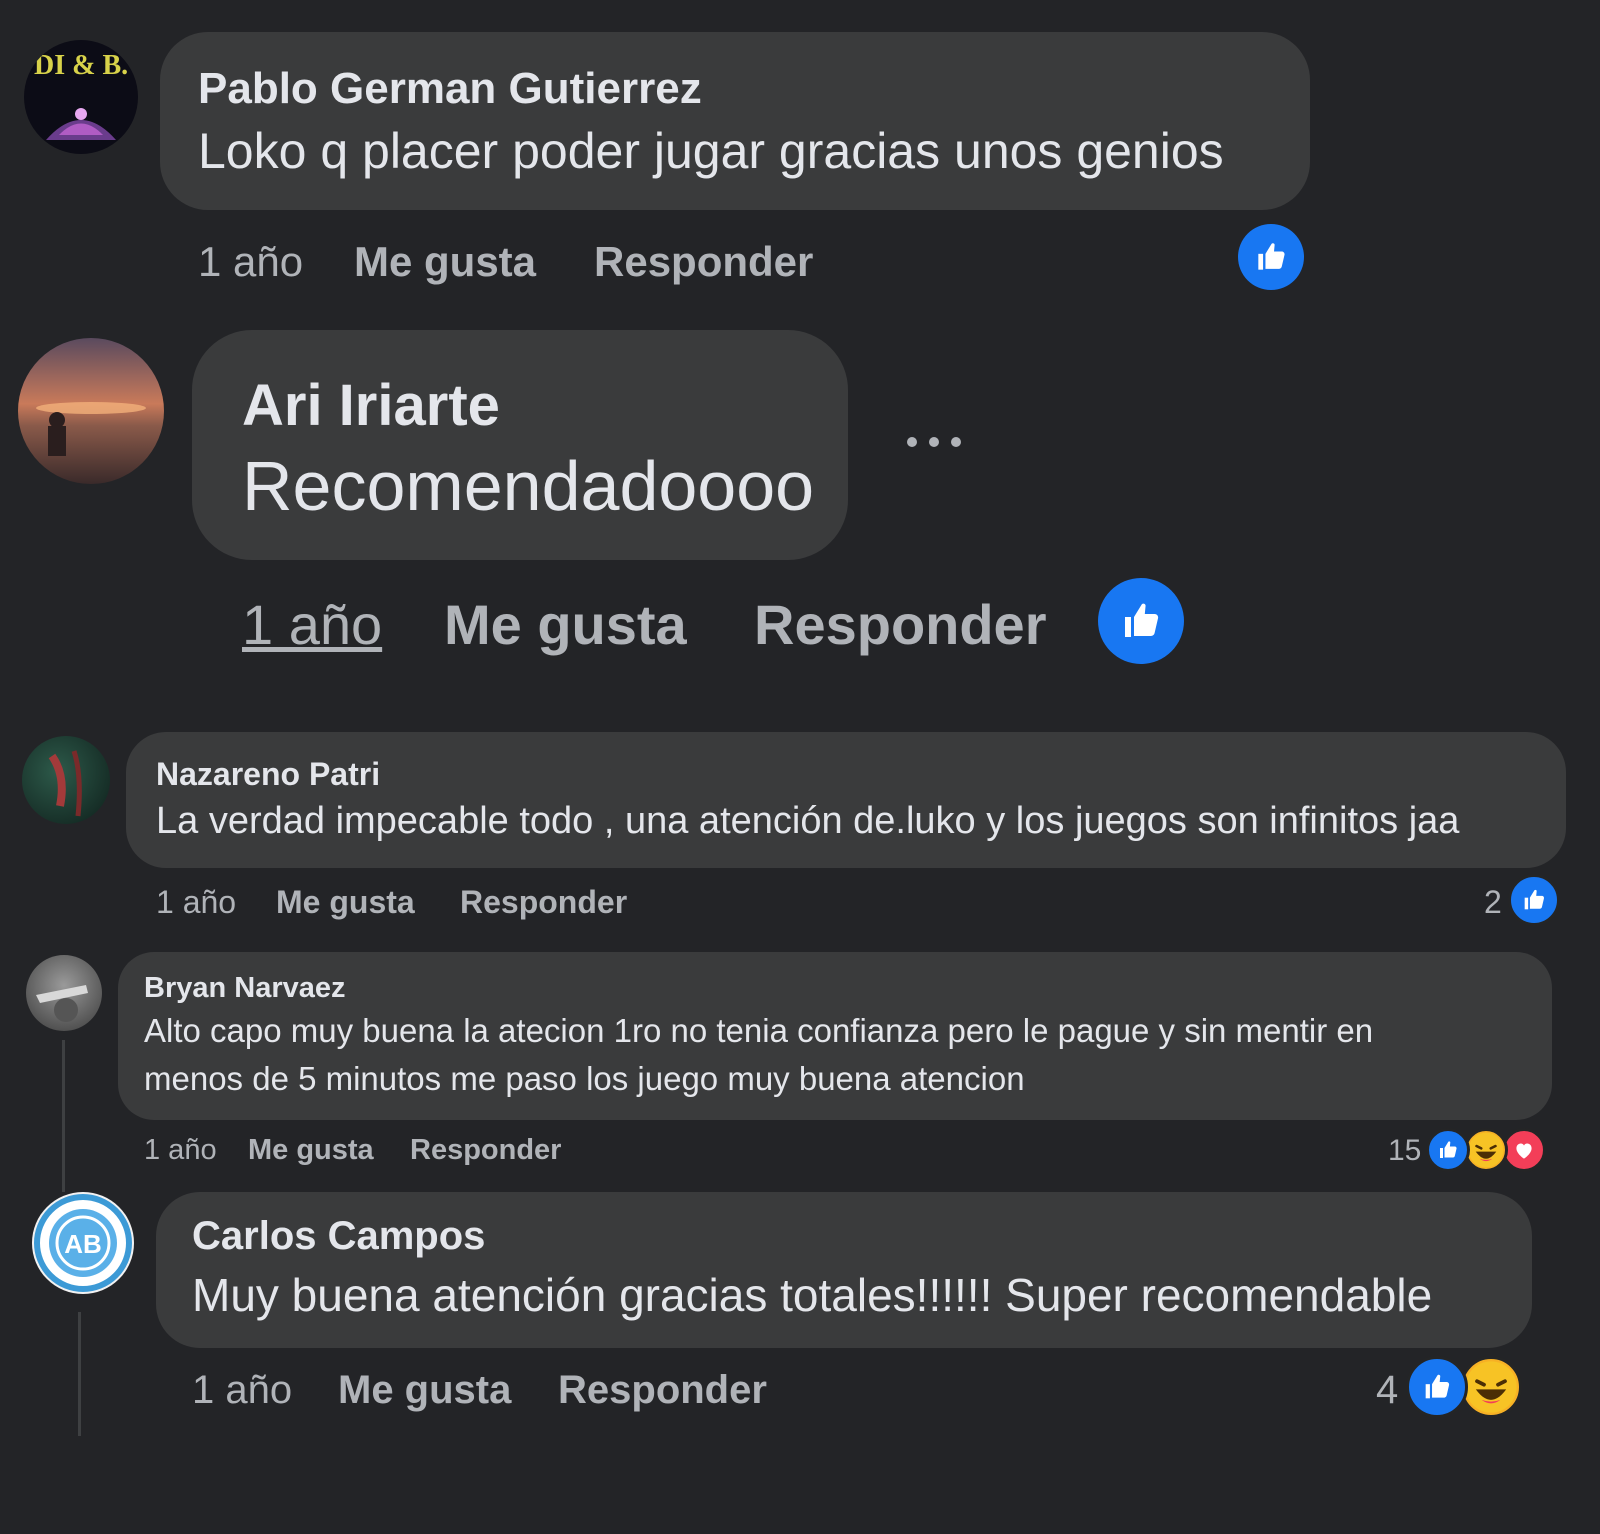 The width and height of the screenshot is (1600, 1534). I want to click on avatar: DI & B., so click(81, 97).